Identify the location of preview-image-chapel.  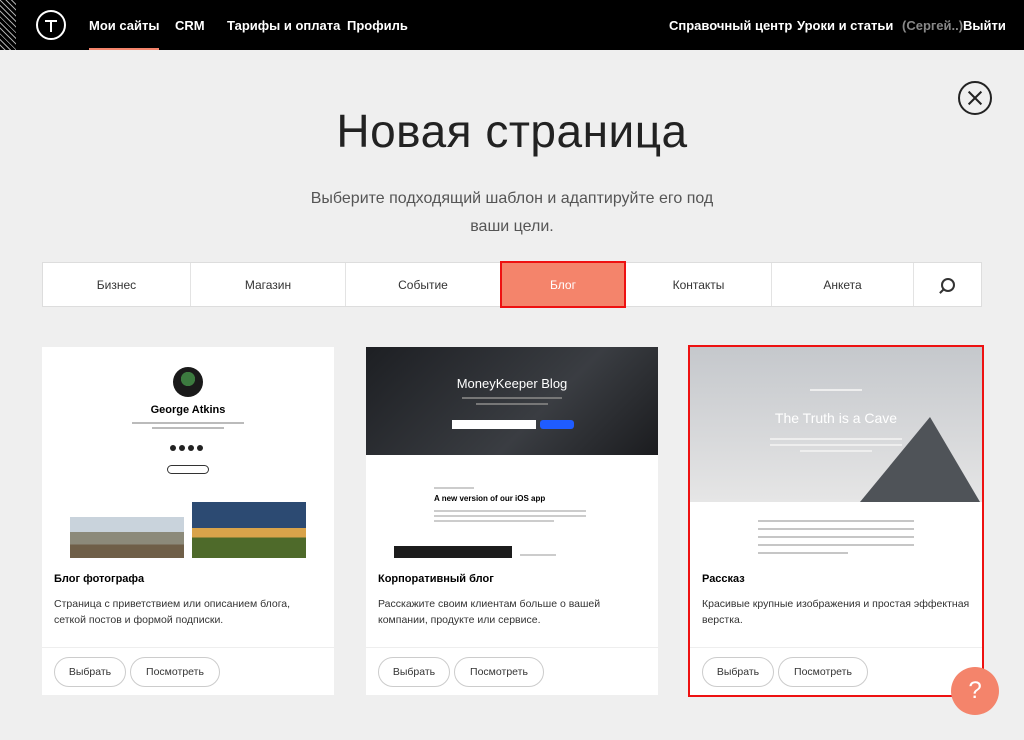
(249, 530).